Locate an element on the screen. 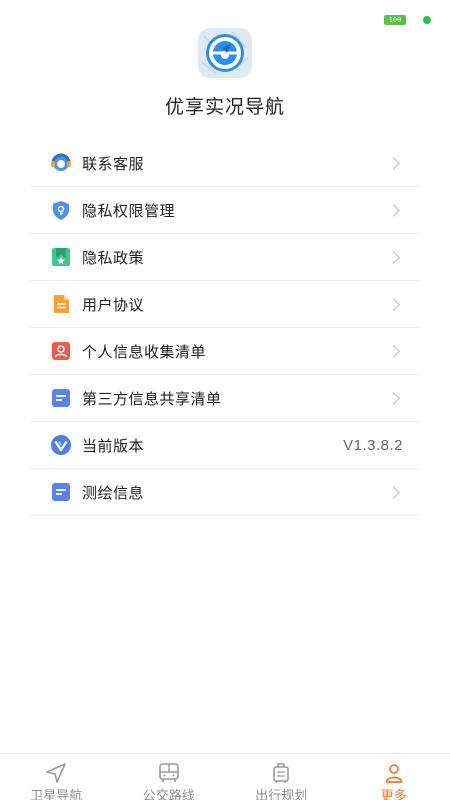 Image resolution: width=450 pixels, height=800 pixels. tab-bus-routes: 公交路线 is located at coordinates (169, 777).